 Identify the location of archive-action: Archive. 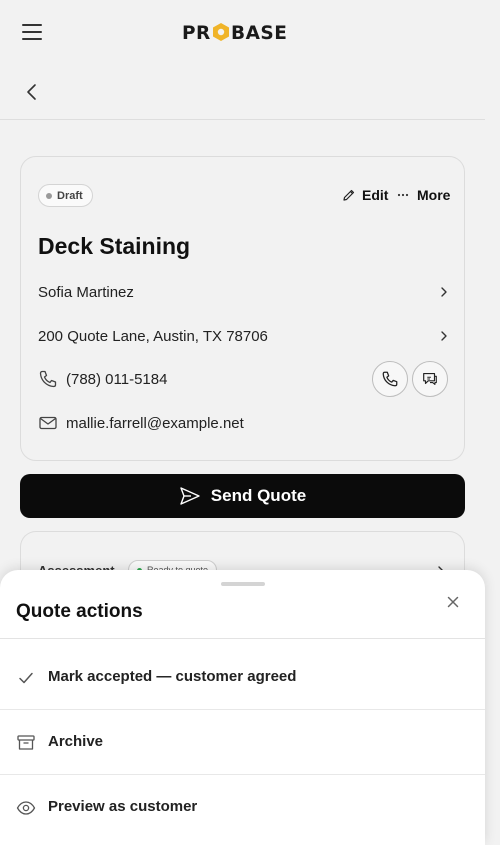
(242, 743).